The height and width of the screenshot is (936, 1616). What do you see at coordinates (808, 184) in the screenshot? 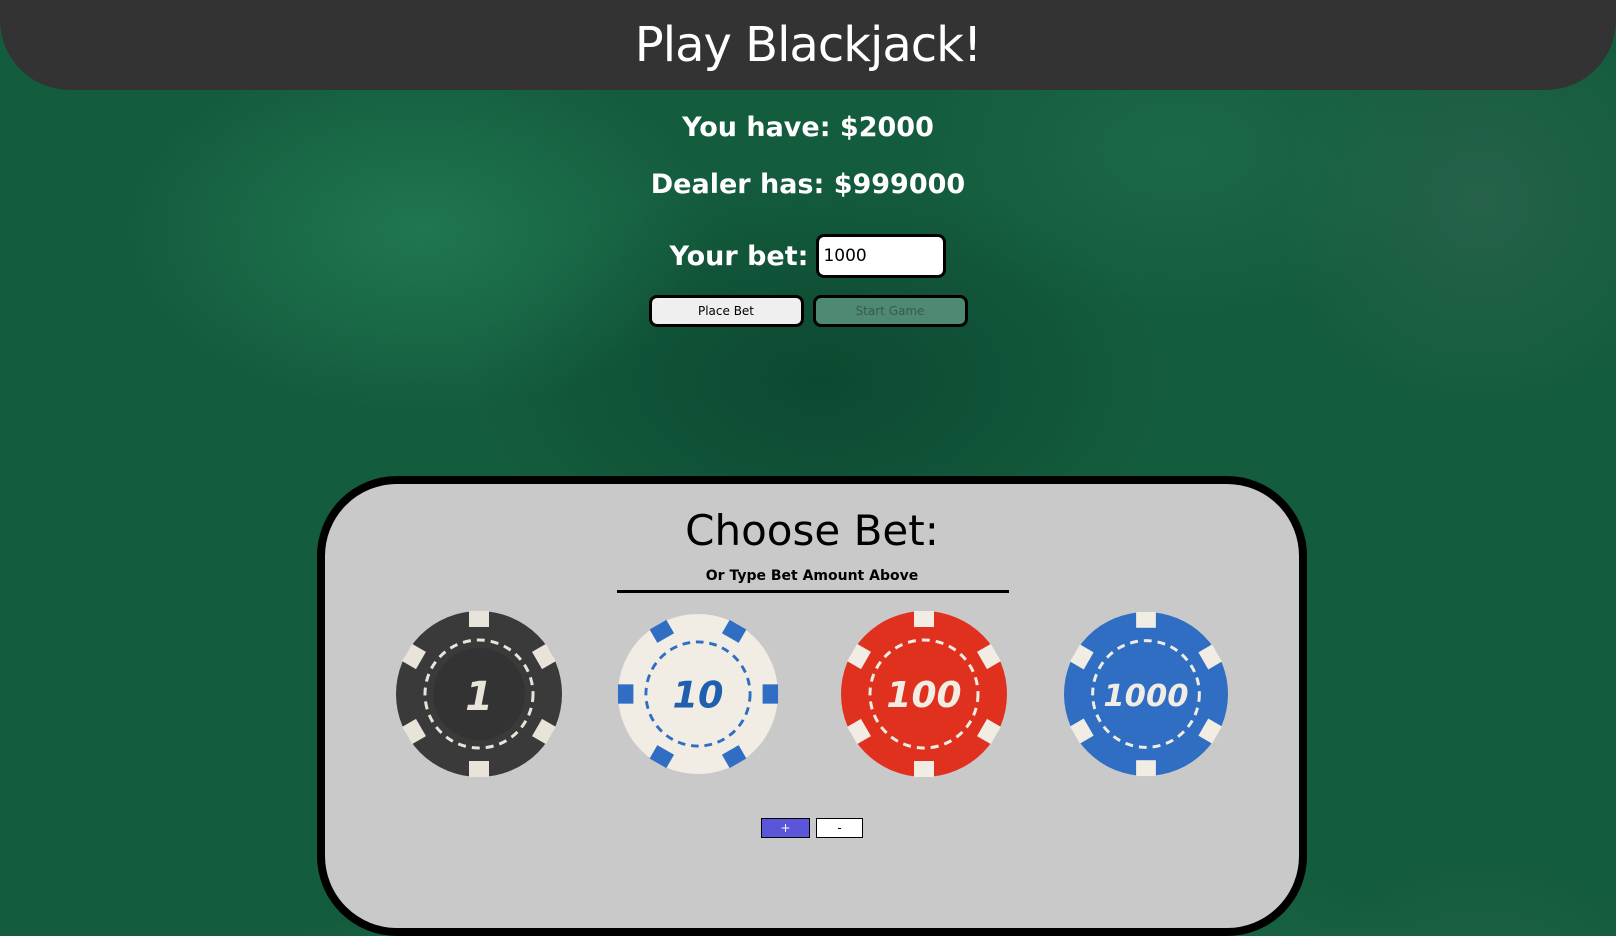
I see `dealer-balance: Dealer has: $999000` at bounding box center [808, 184].